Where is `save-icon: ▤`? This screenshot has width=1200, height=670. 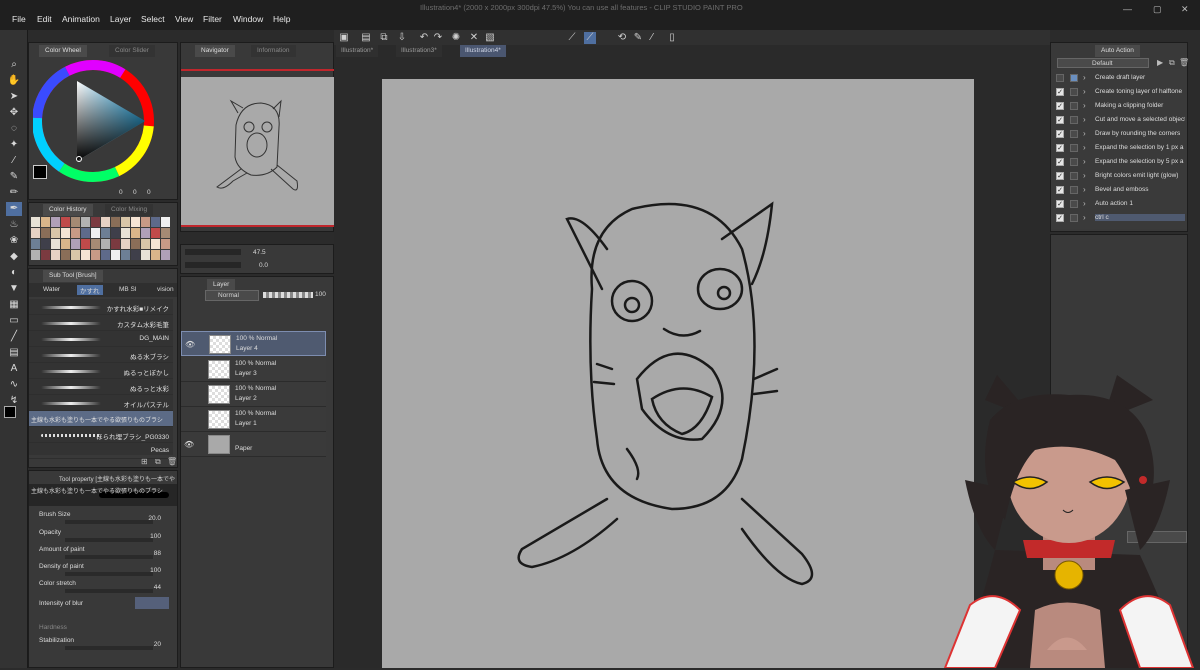
save-icon: ▤ is located at coordinates (366, 38).